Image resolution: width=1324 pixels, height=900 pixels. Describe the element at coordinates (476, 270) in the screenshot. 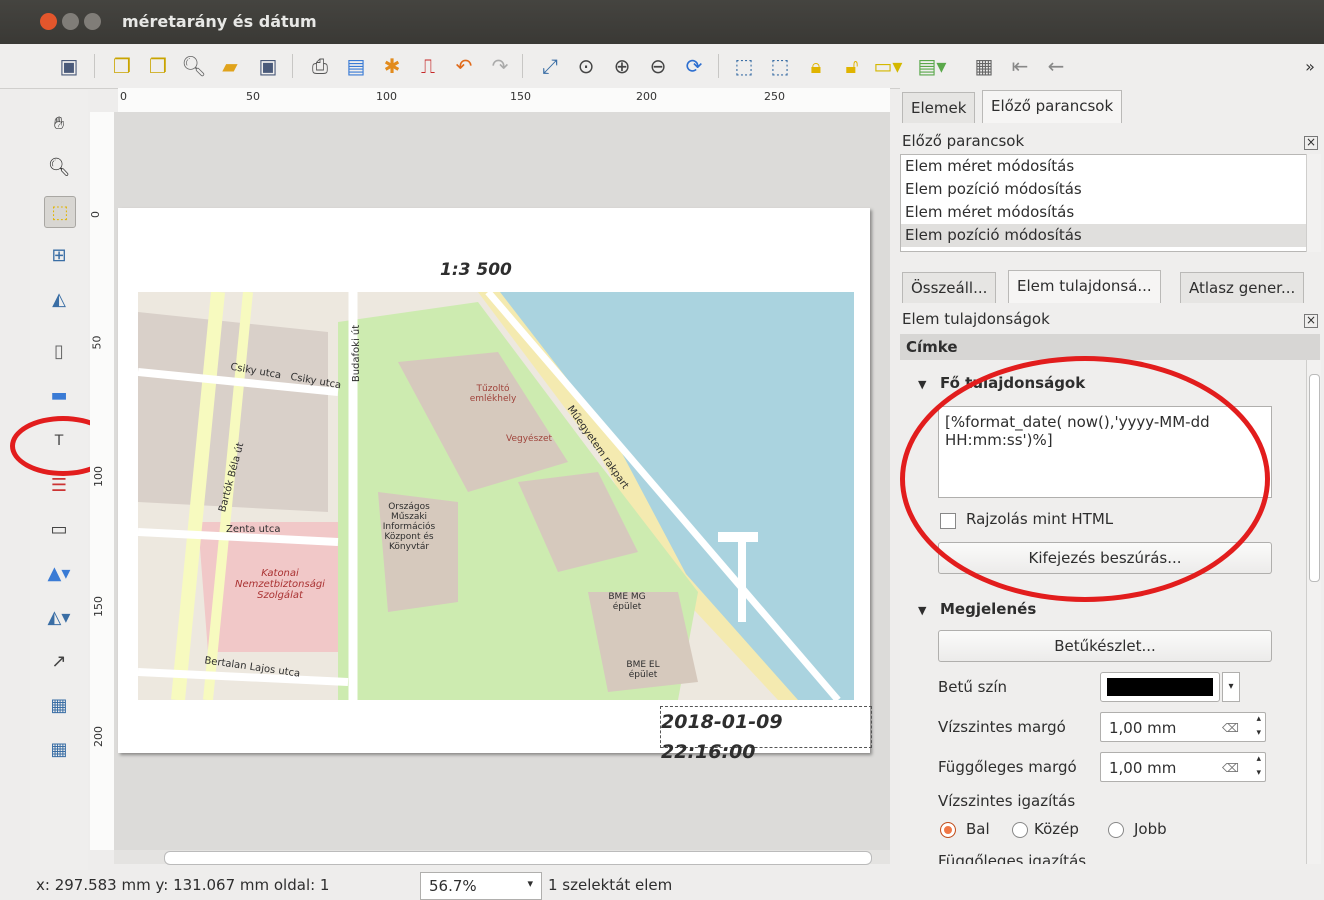

I see `scale-label: 1:3 500` at that location.